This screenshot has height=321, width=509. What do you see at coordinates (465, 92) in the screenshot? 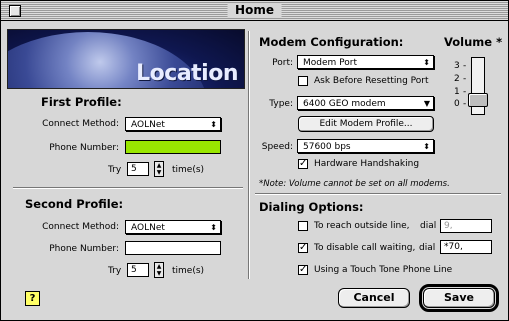
I see `volume-tick-mark-1: -` at bounding box center [465, 92].